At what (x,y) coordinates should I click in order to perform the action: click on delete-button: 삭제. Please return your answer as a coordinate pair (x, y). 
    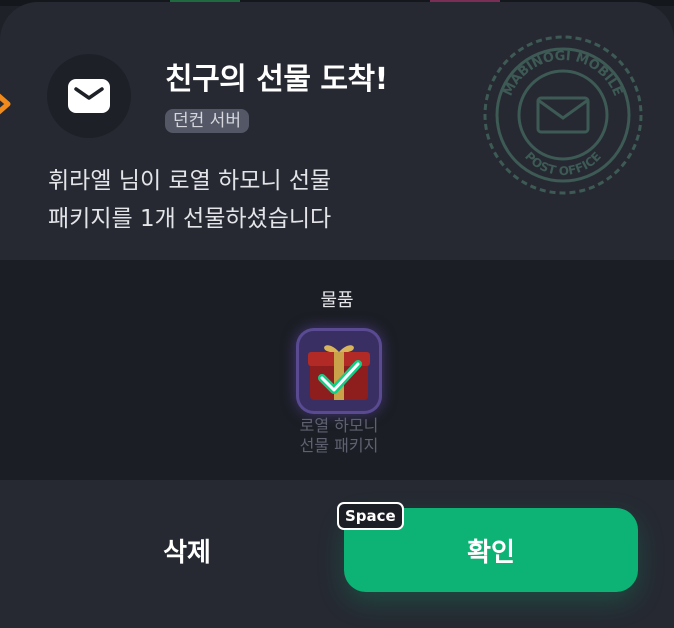
    Looking at the image, I should click on (187, 550).